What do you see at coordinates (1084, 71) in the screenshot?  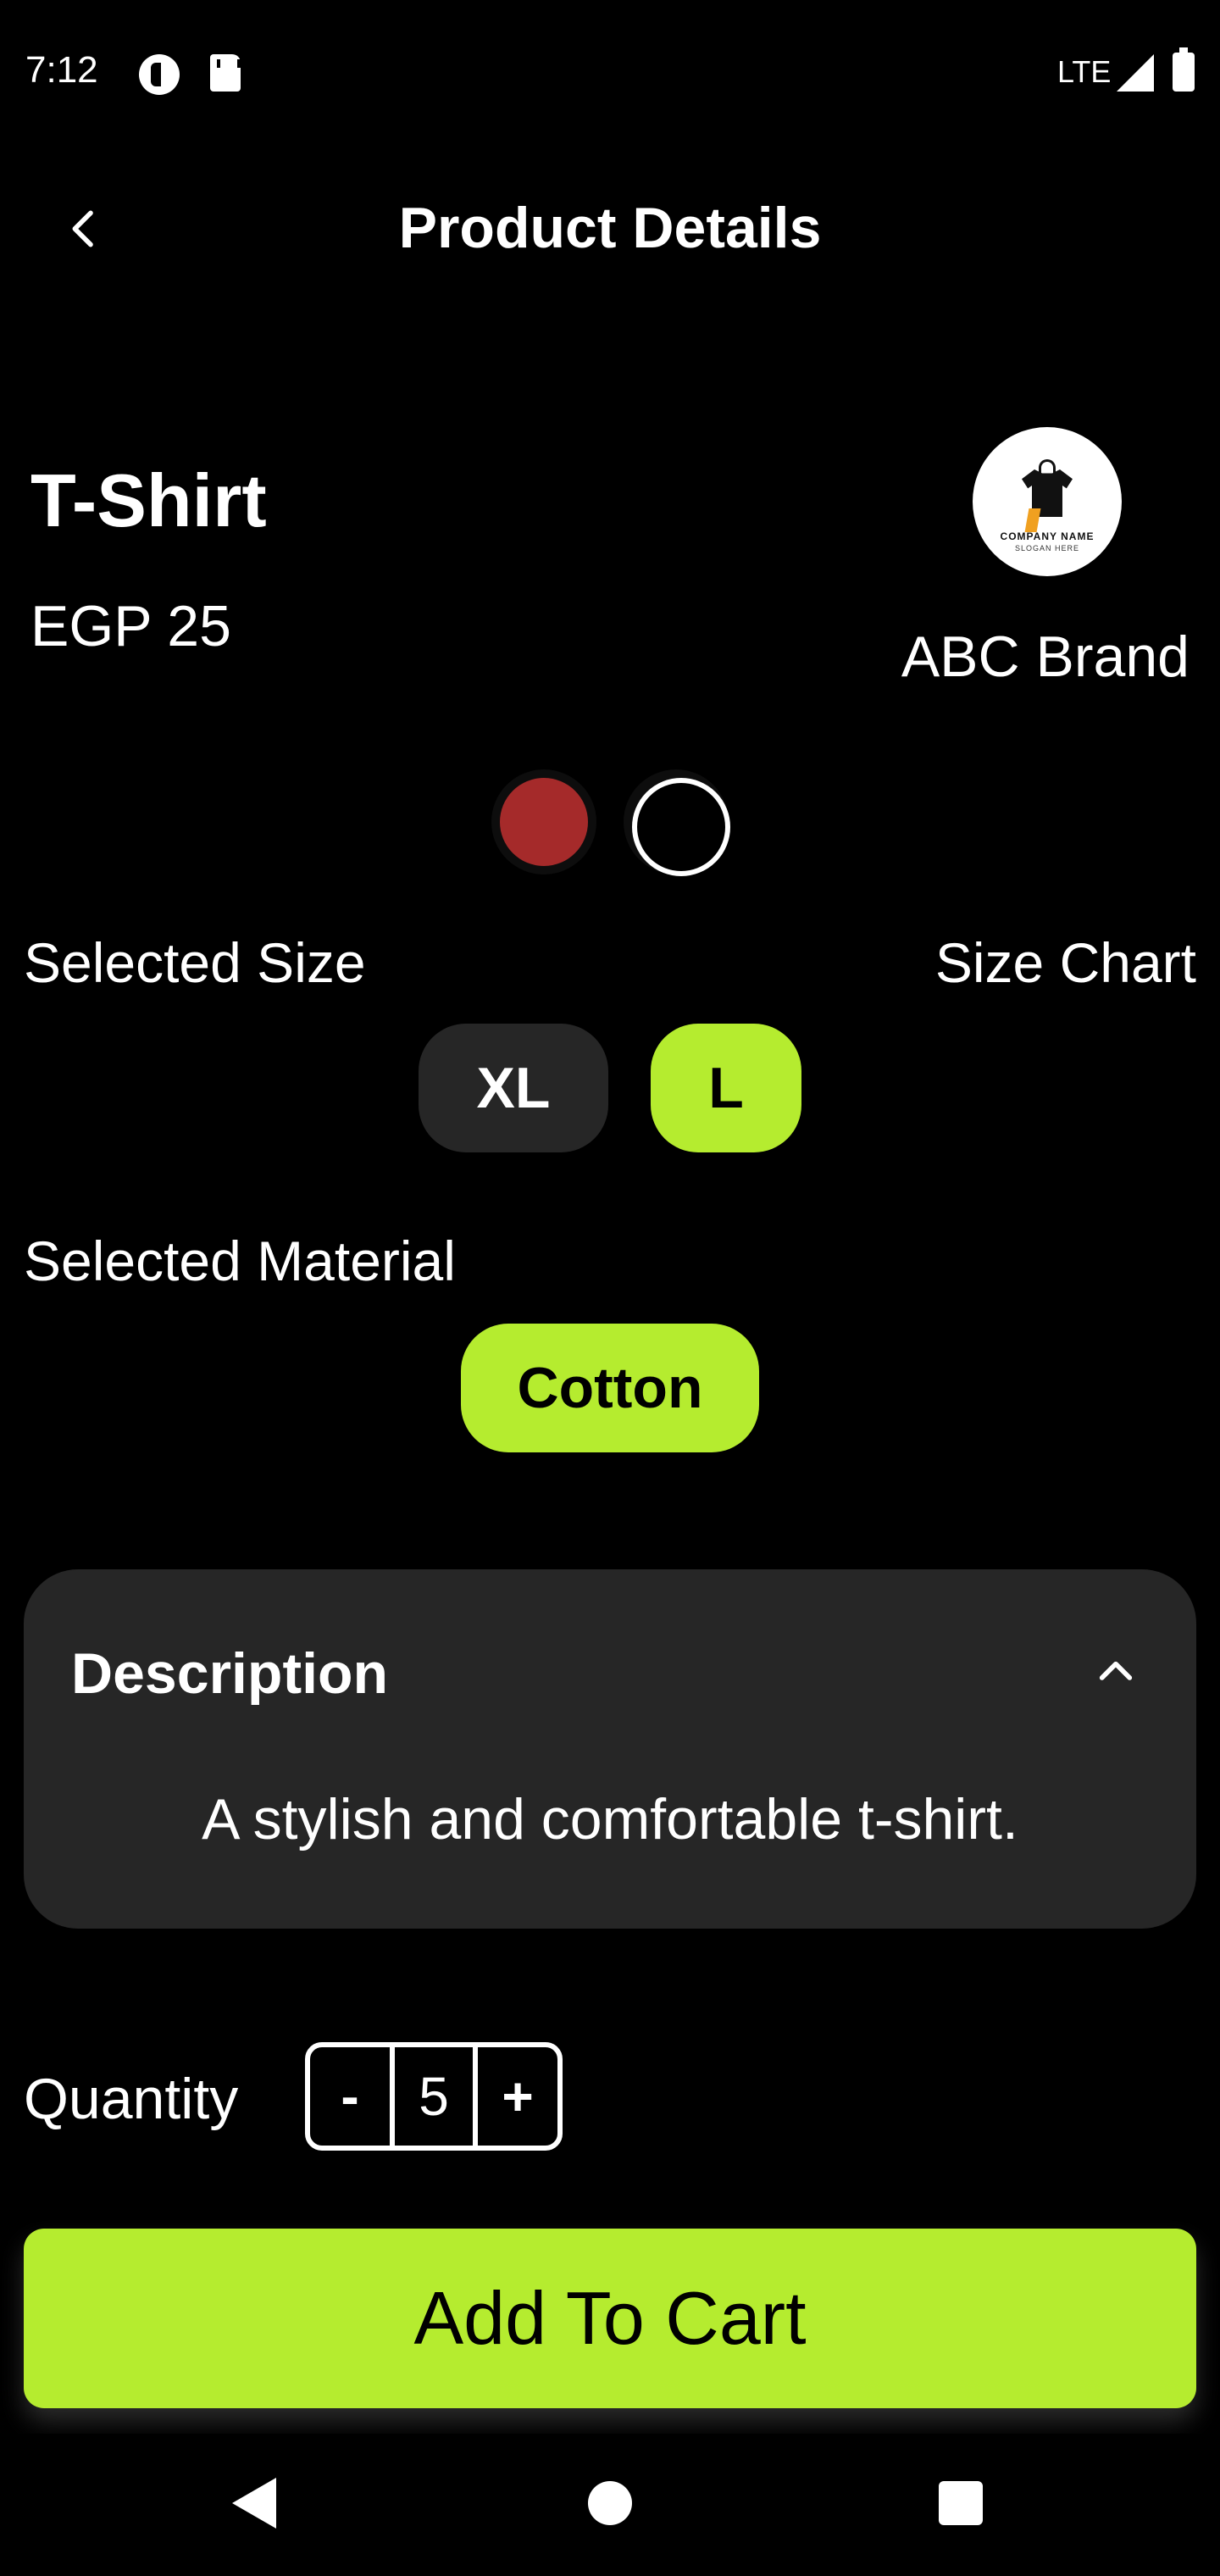 I see `network-type: LTE` at bounding box center [1084, 71].